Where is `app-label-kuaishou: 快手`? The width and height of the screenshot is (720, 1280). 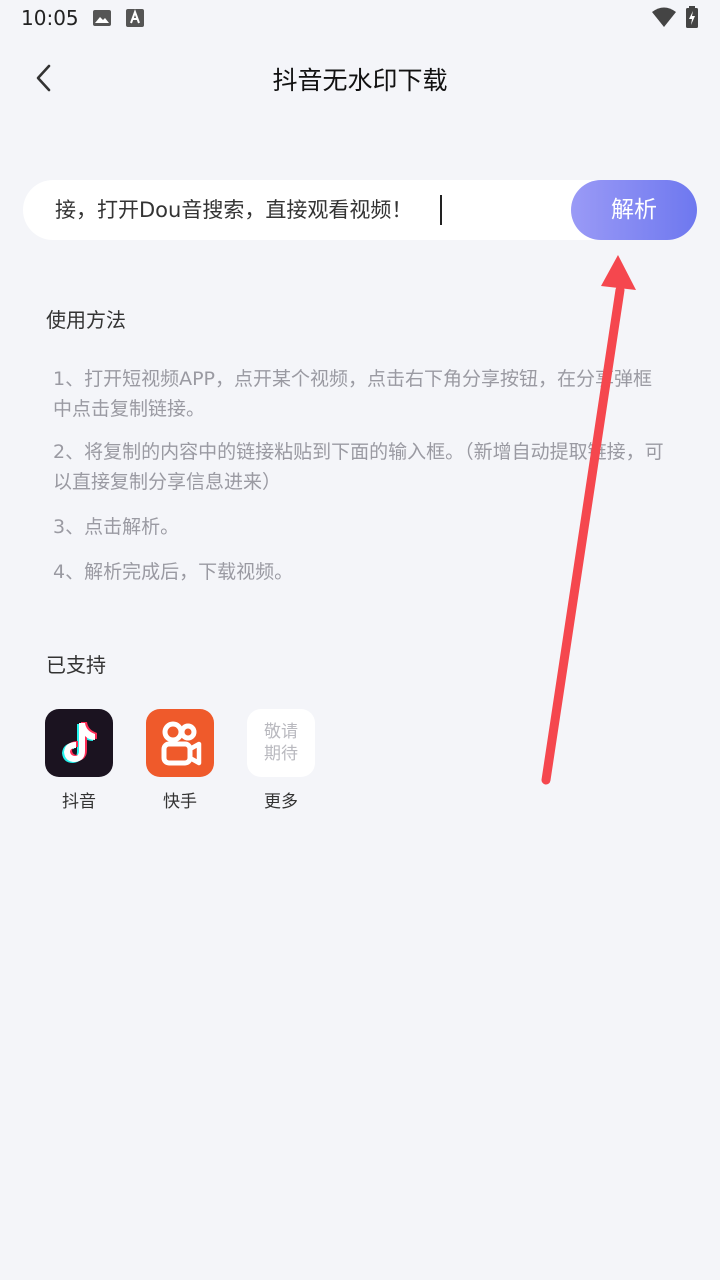
app-label-kuaishou: 快手 is located at coordinates (180, 802).